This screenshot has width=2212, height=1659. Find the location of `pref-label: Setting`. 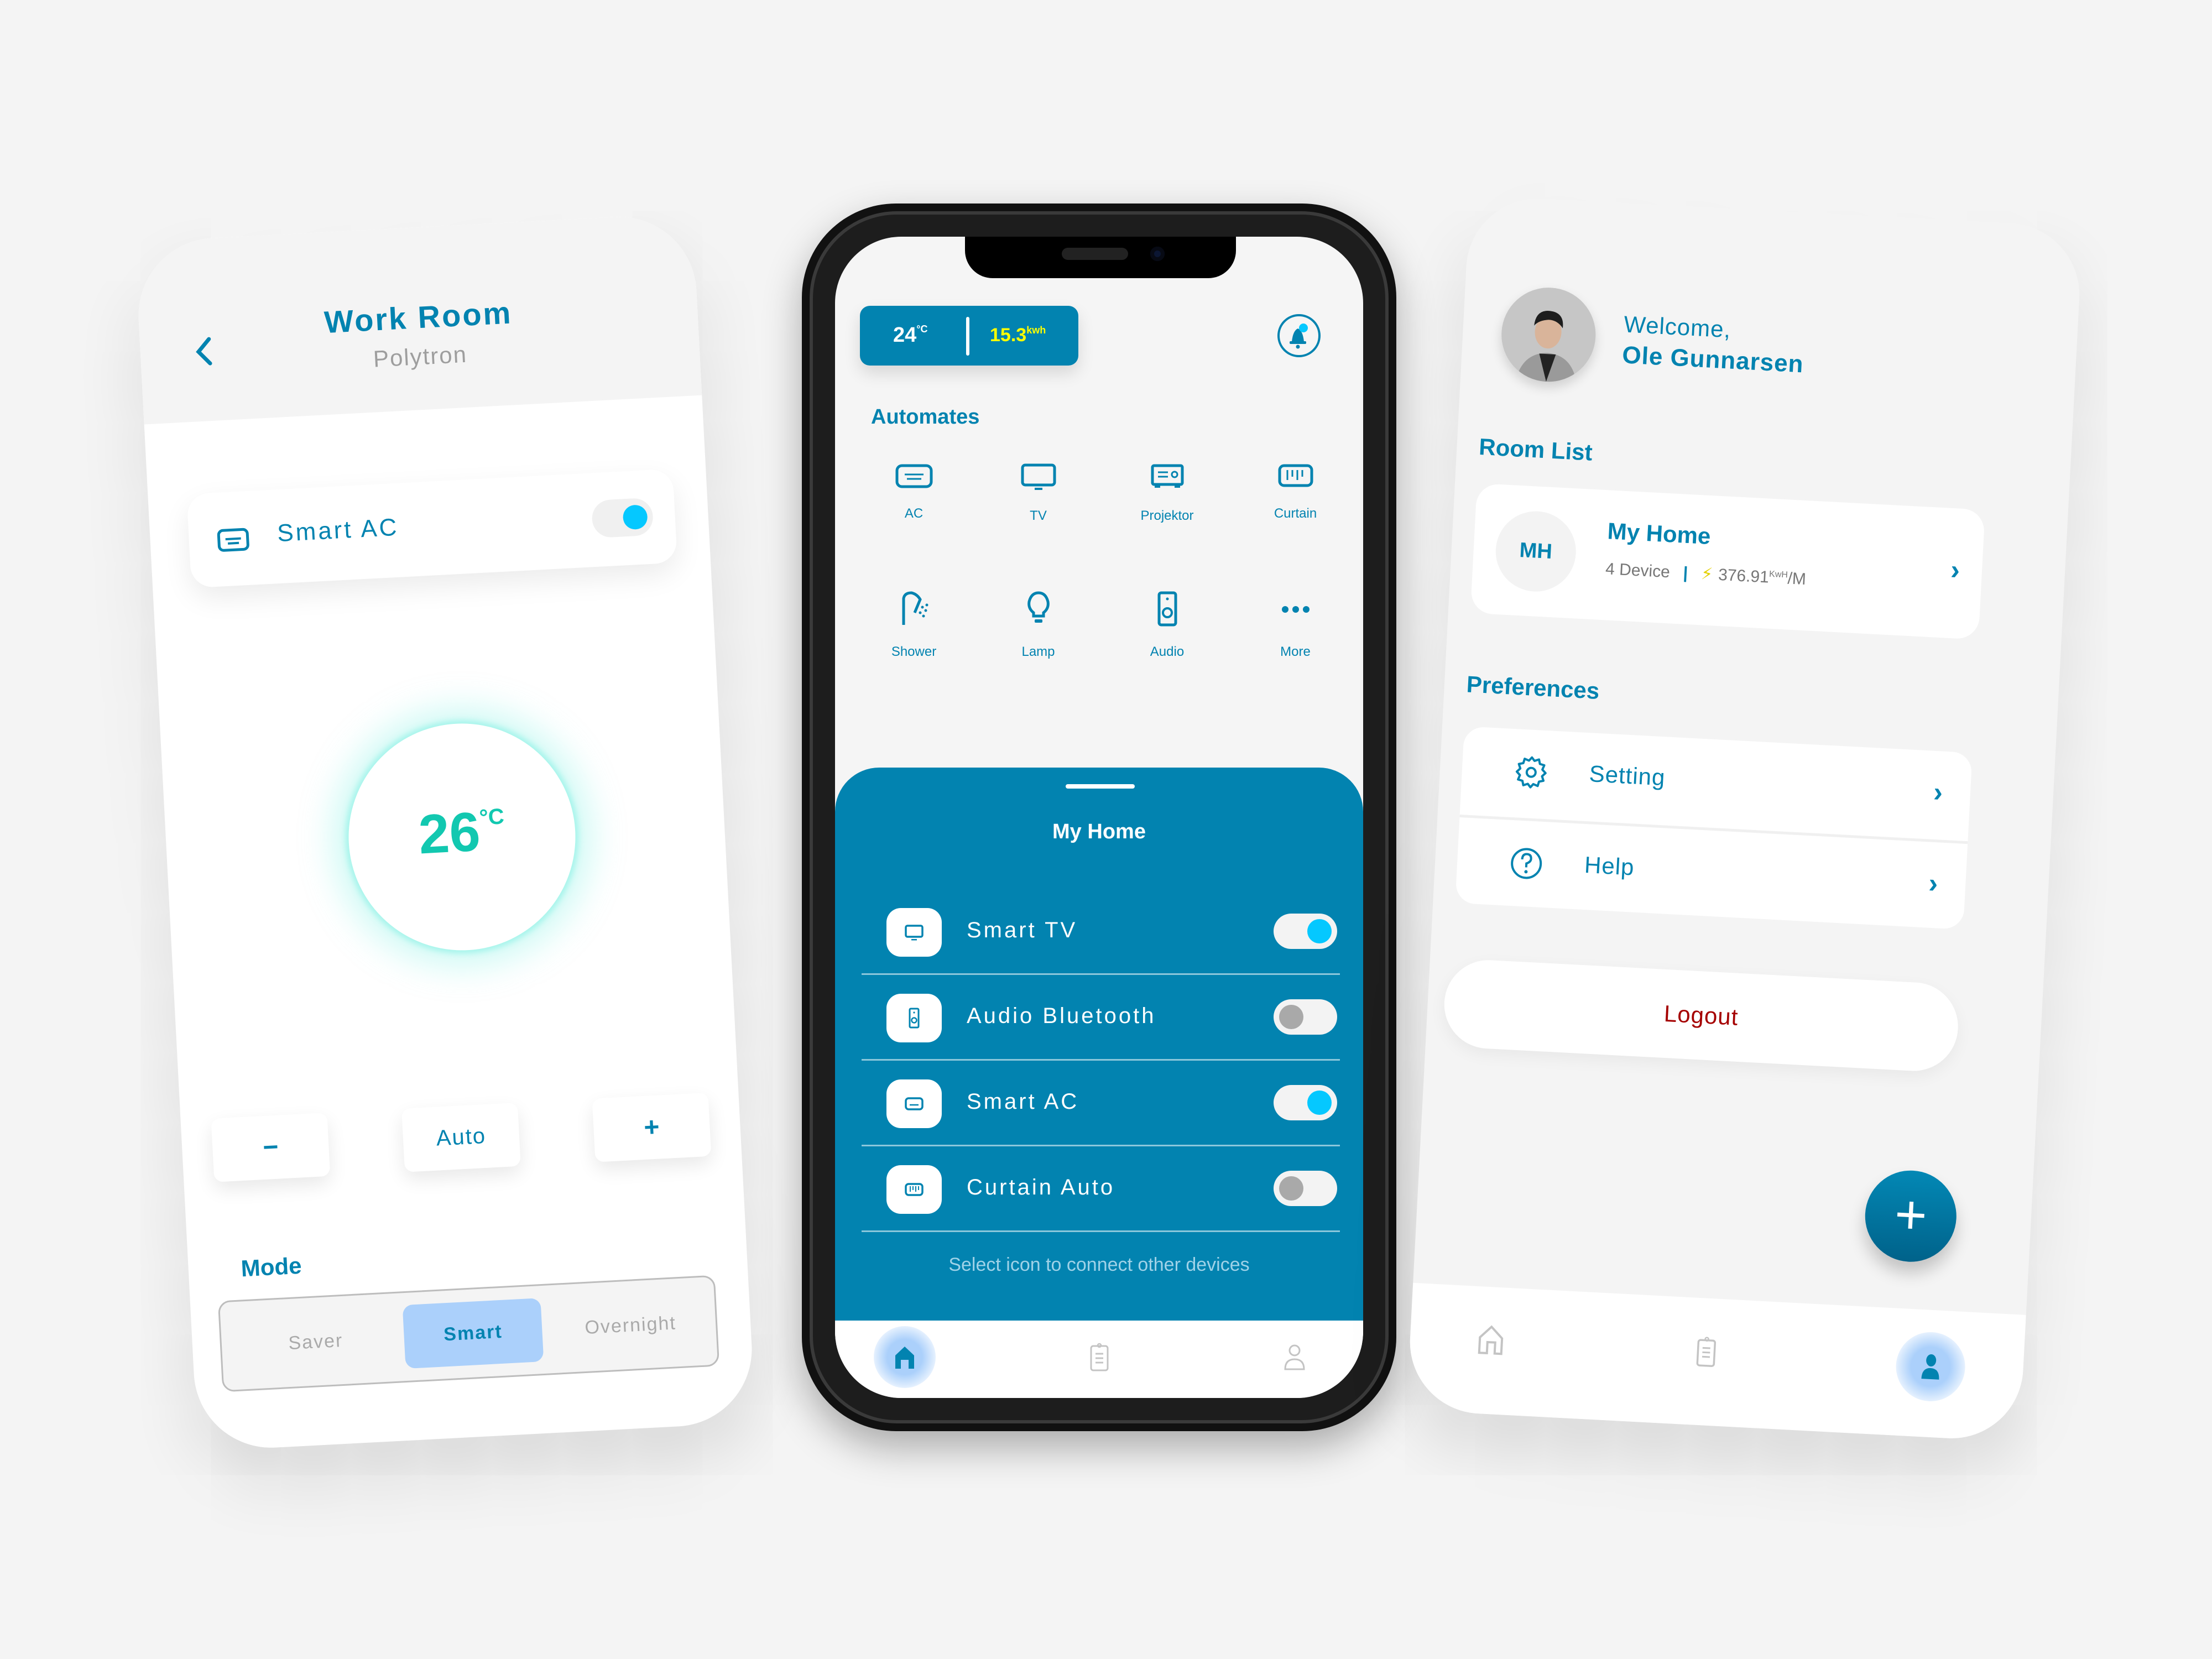

pref-label: Setting is located at coordinates (1627, 776).